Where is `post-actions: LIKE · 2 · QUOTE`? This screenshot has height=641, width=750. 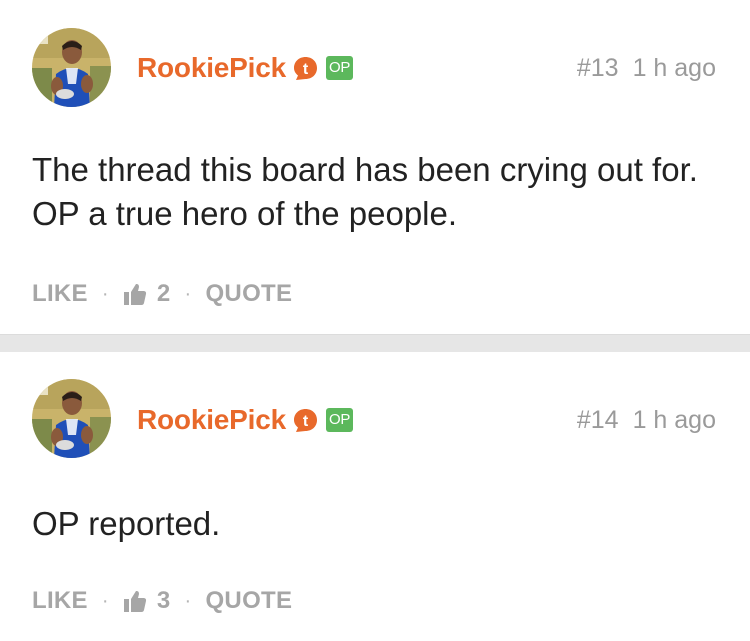
post-actions: LIKE · 2 · QUOTE is located at coordinates (162, 294).